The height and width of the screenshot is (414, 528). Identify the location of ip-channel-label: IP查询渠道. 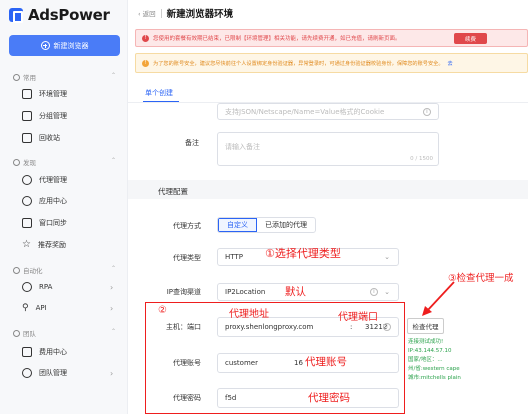
(183, 292).